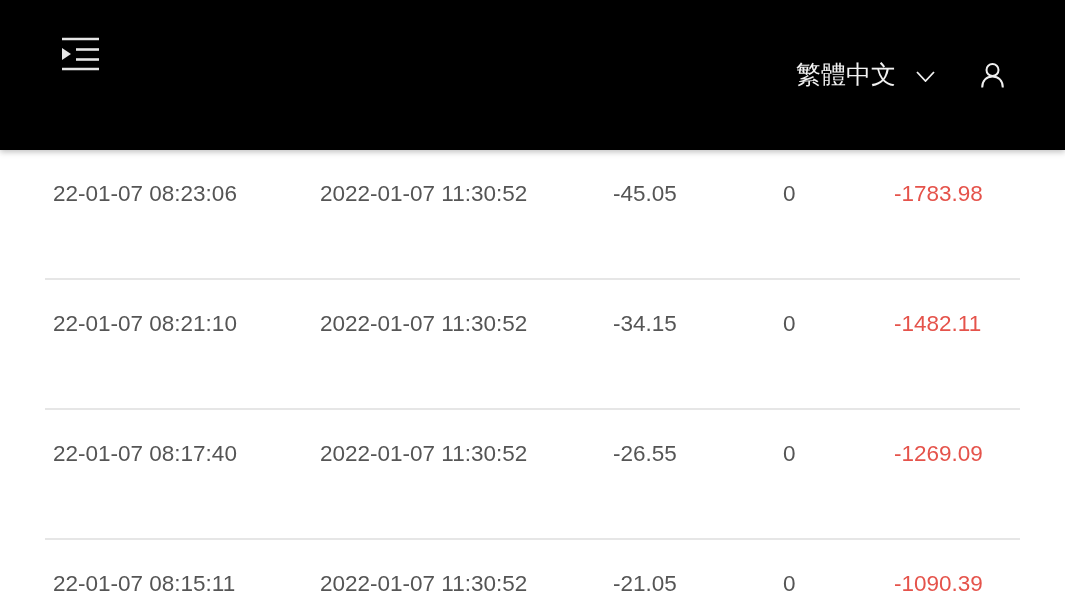 The width and height of the screenshot is (1065, 600). What do you see at coordinates (145, 324) in the screenshot?
I see `table-cell: 22-01-07 08:21:10` at bounding box center [145, 324].